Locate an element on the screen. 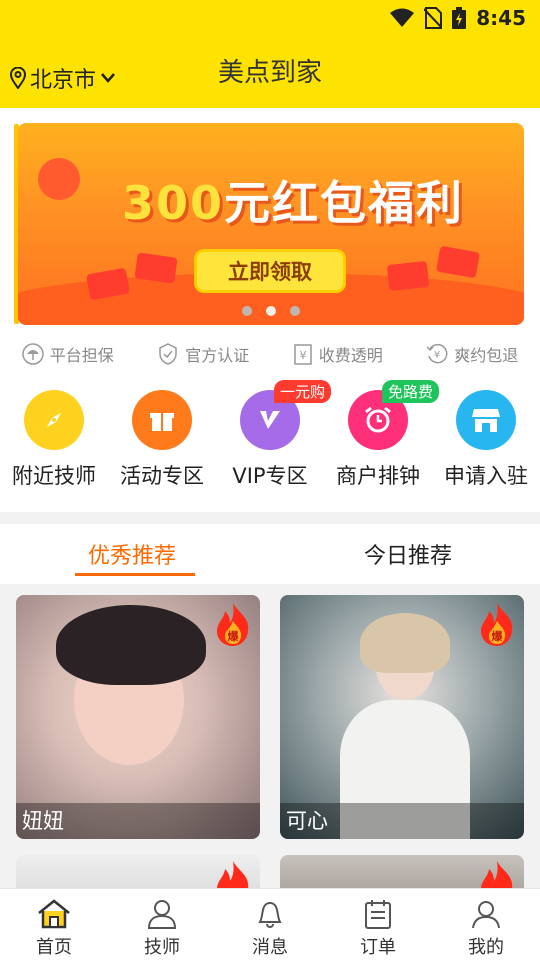 The height and width of the screenshot is (960, 540). nav-label: 消息 is located at coordinates (270, 947).